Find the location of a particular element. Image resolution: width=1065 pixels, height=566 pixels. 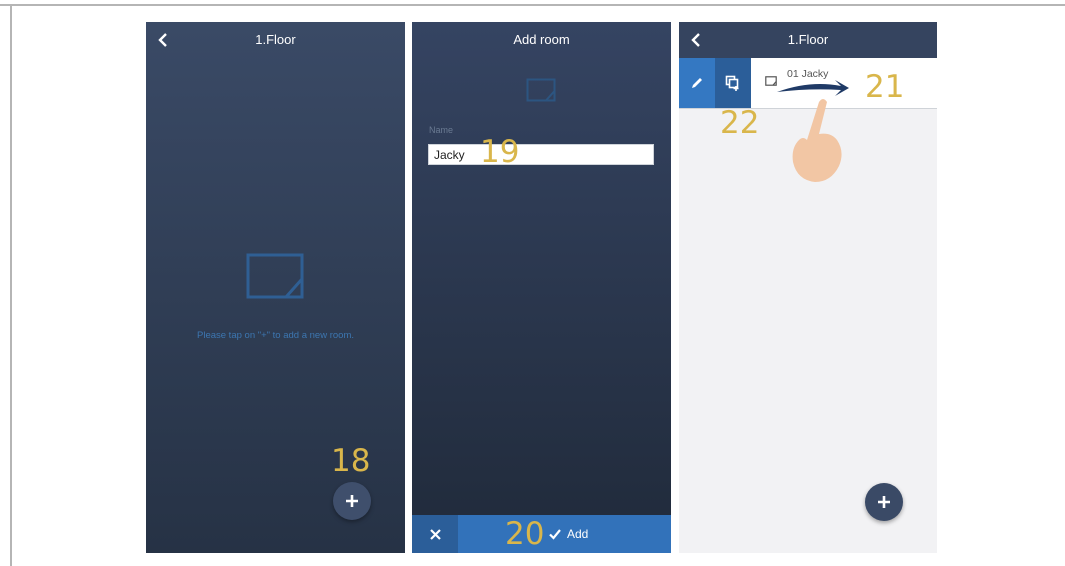

action-bar: 20 Add is located at coordinates (541, 534).